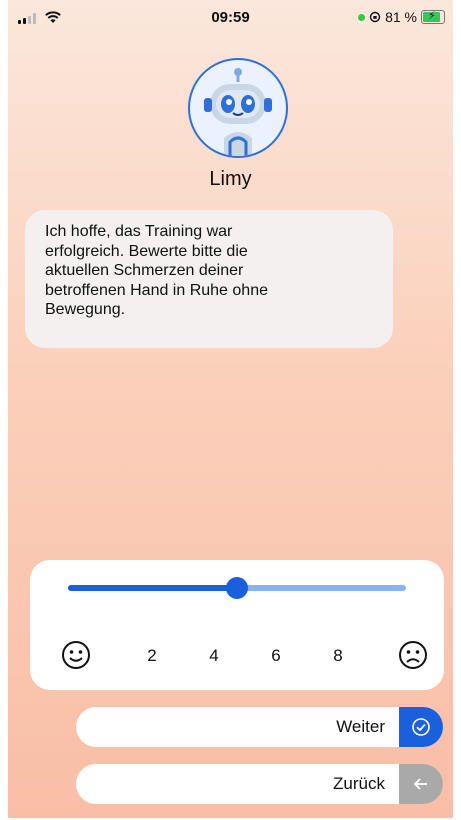 The height and width of the screenshot is (820, 461). Describe the element at coordinates (237, 656) in the screenshot. I see `pain-scale-labels: 2 4 6 8` at that location.